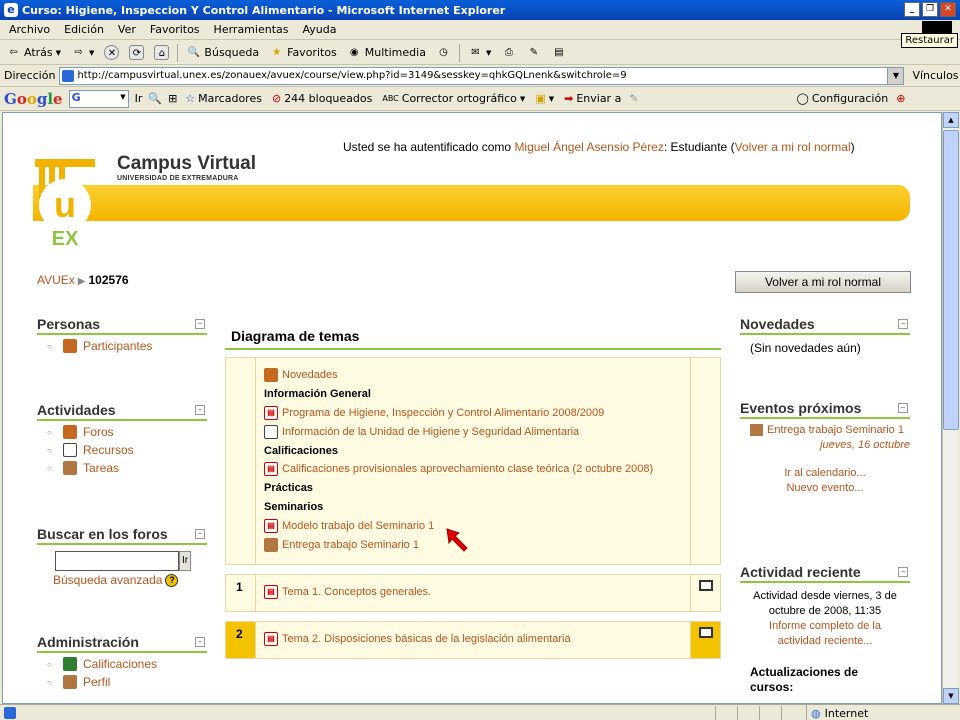 This screenshot has width=960, height=720. Describe the element at coordinates (139, 98) in the screenshot. I see `google-go-button: Ir` at that location.